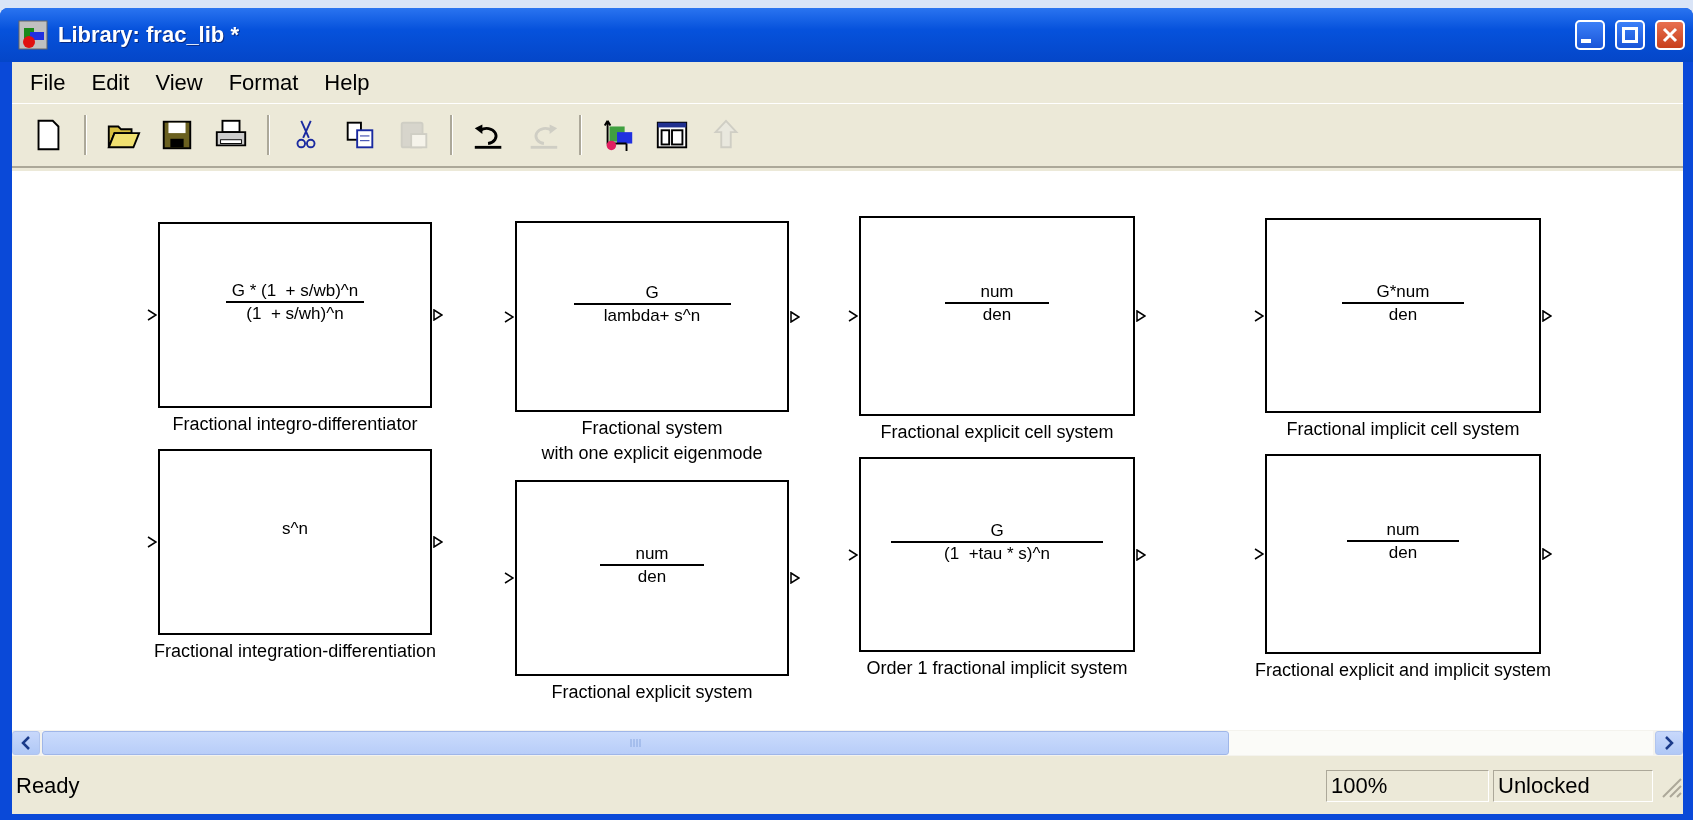 The image size is (1693, 820). I want to click on denominator: (1 +tau * s)^n, so click(997, 553).